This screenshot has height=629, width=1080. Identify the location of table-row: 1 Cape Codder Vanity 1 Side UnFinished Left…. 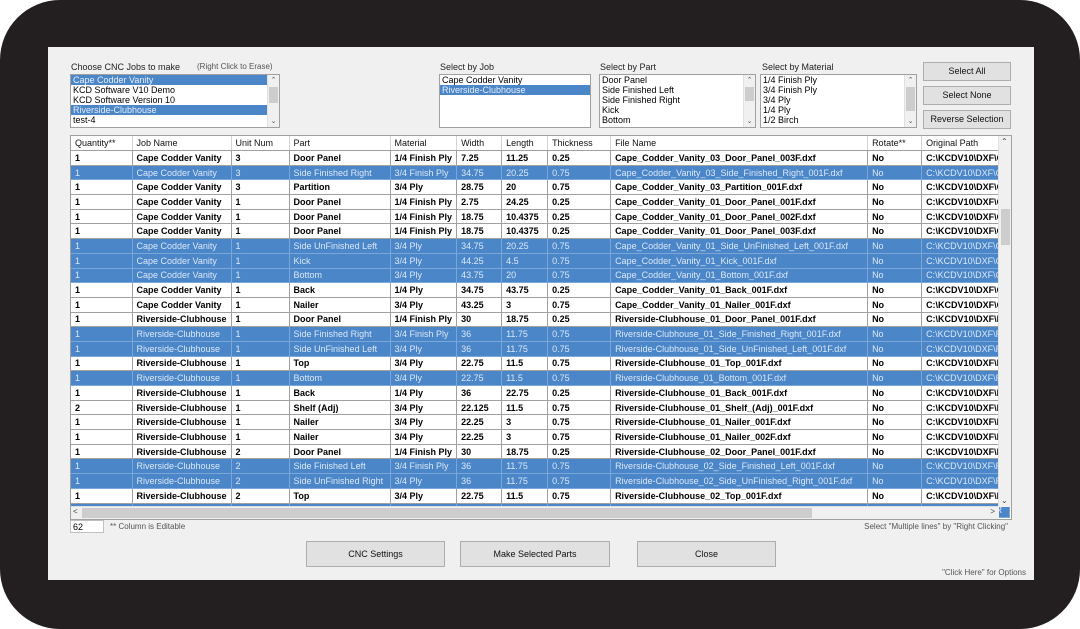
(541, 246).